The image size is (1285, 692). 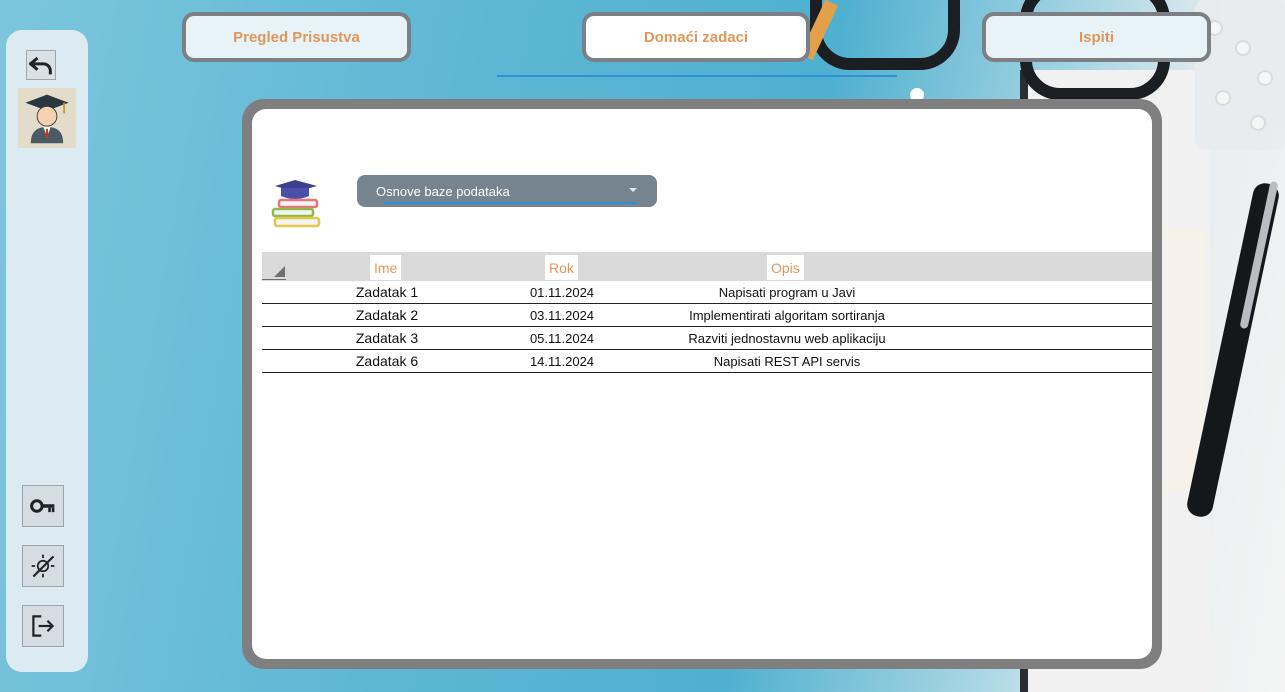 What do you see at coordinates (387, 338) in the screenshot?
I see `cell-ime: Zadatak 3` at bounding box center [387, 338].